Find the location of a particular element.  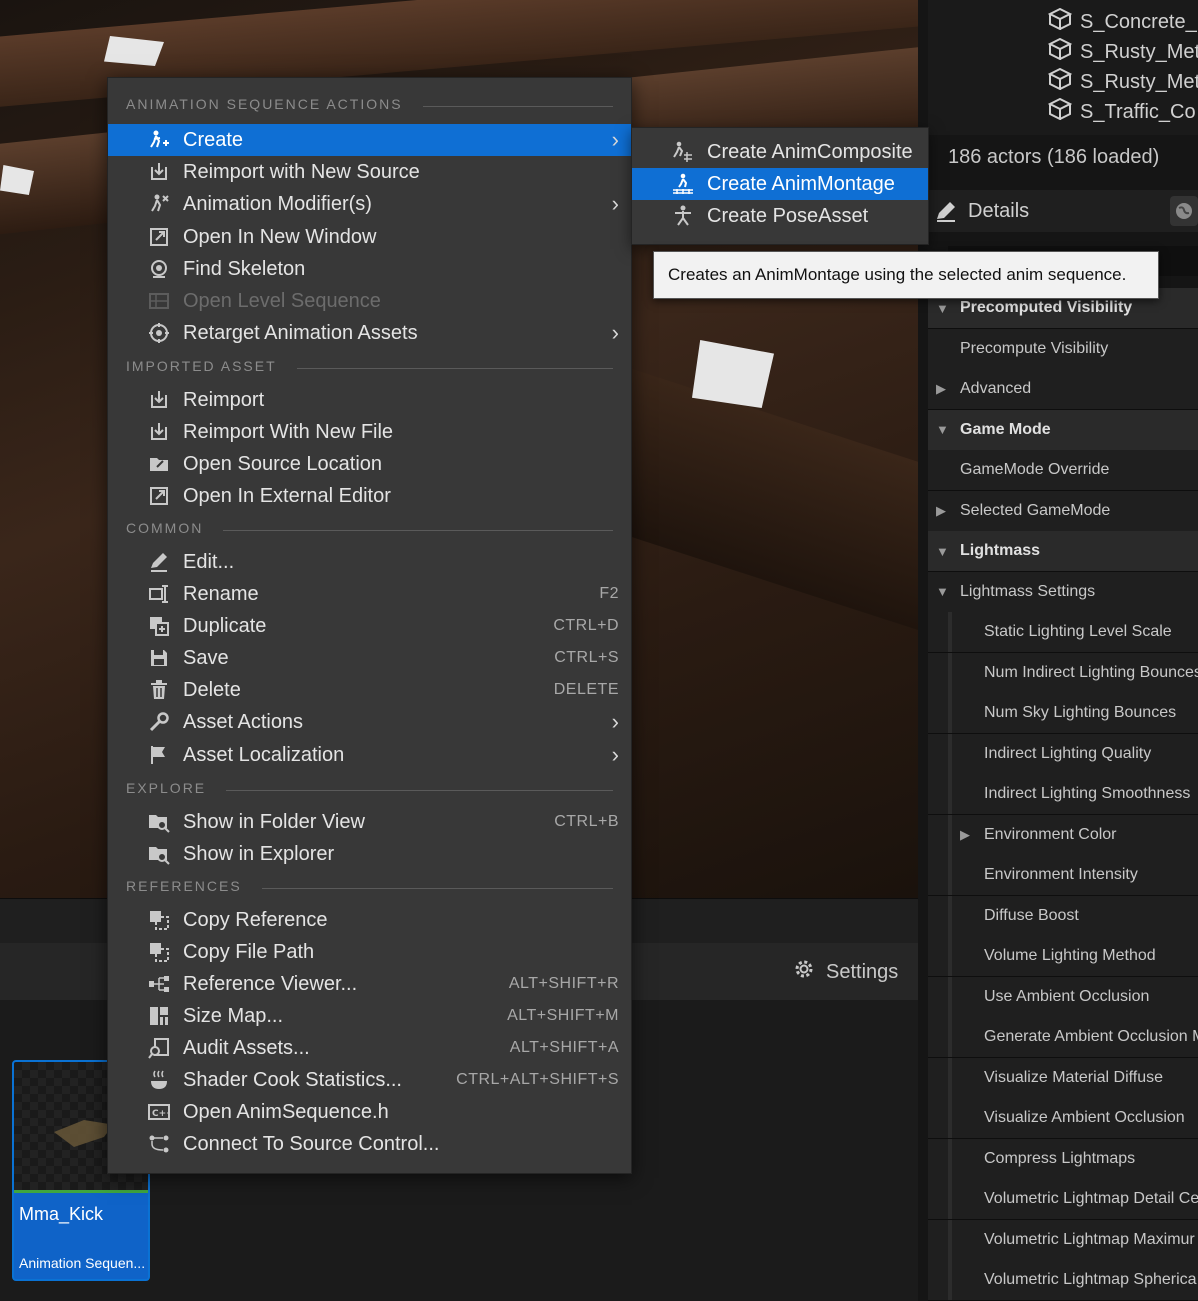

settings-button: Settings is located at coordinates (845, 972).